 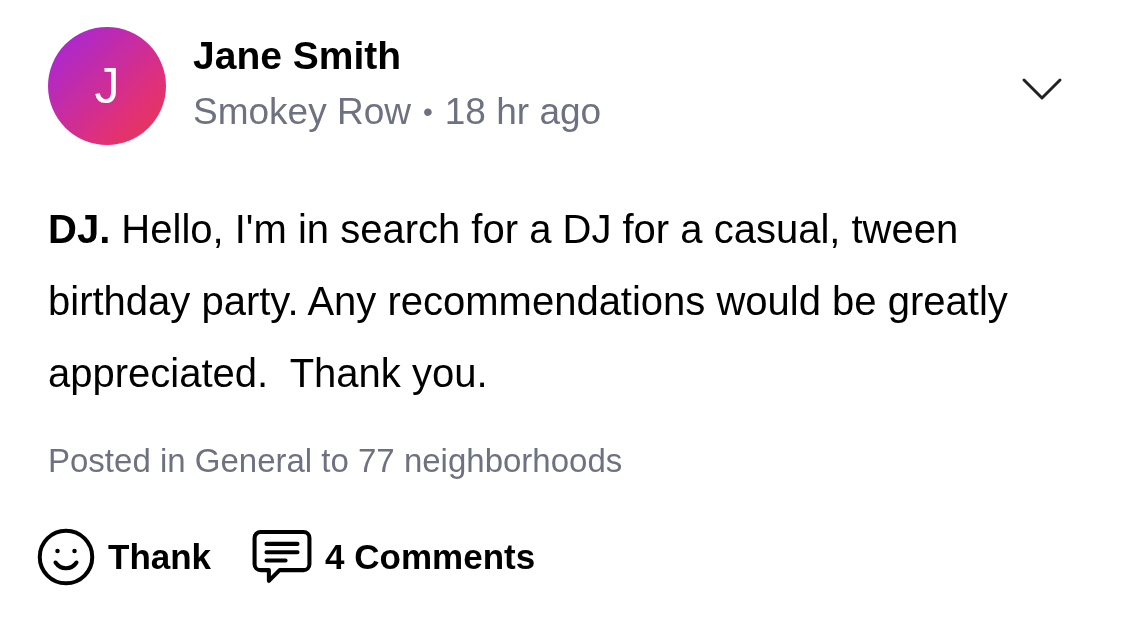 I want to click on comments-button: 4 Comments, so click(x=393, y=557).